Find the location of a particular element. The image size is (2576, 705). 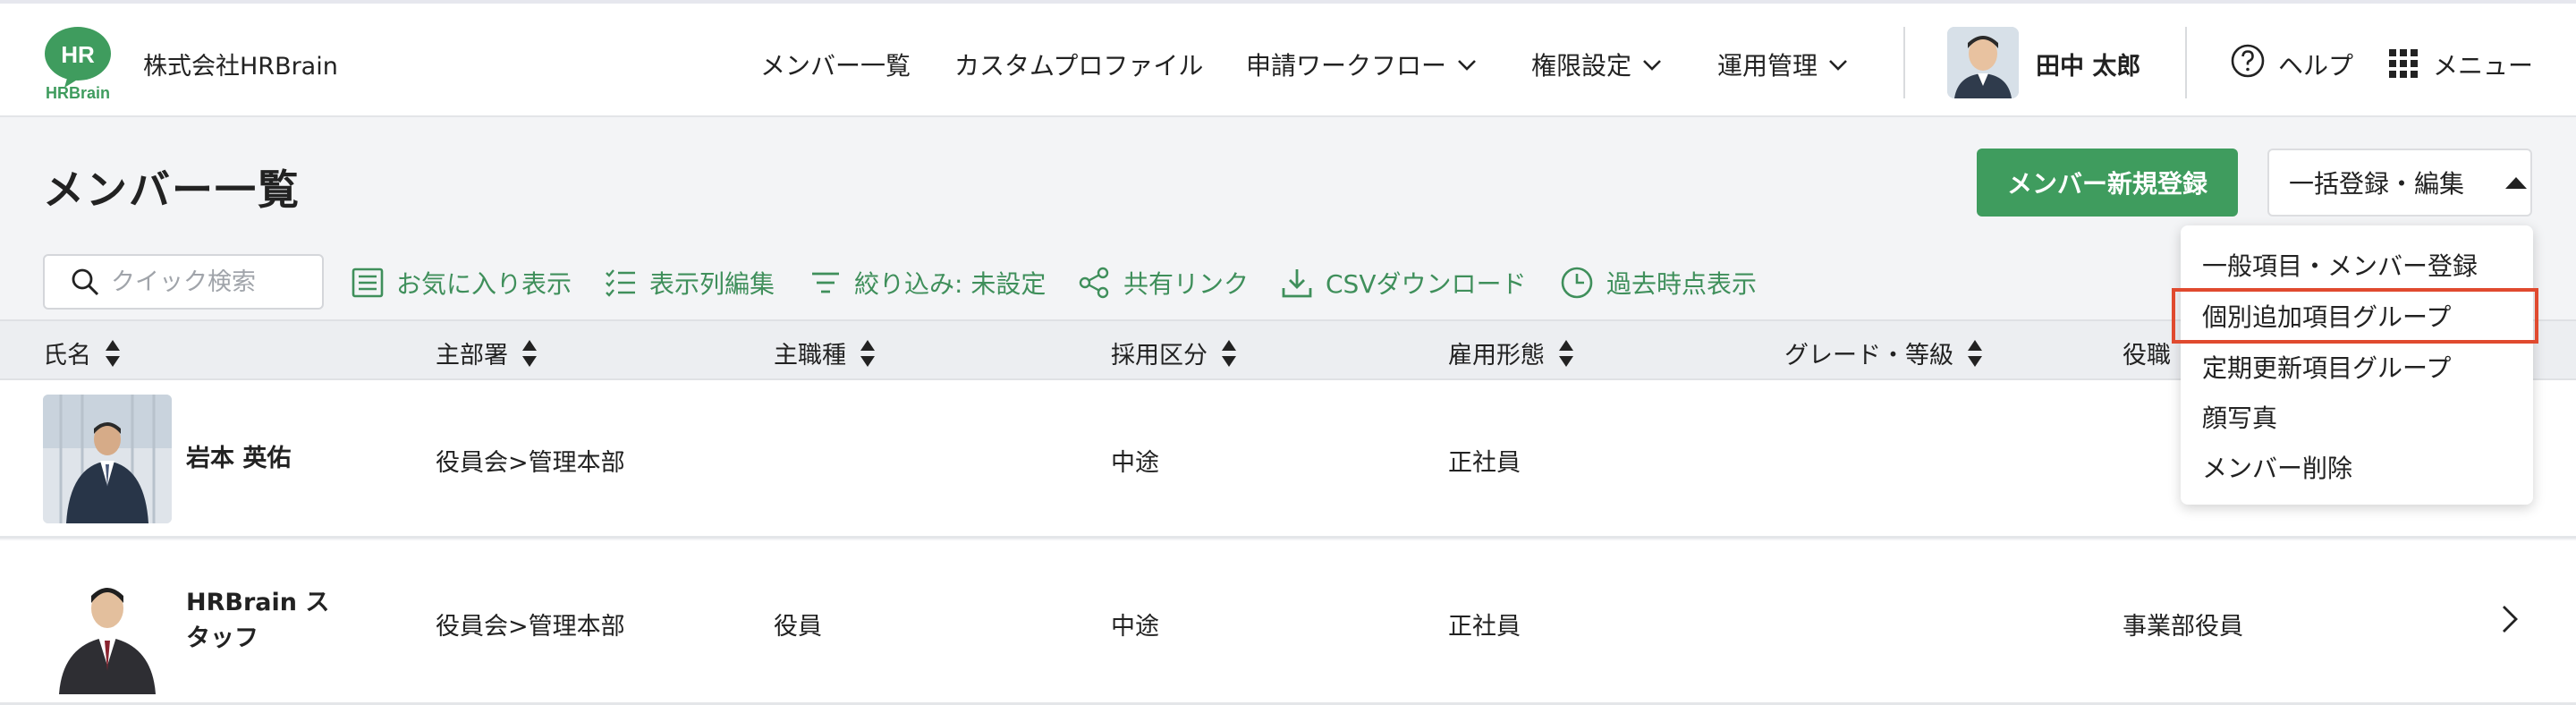

member-name-line: HRBrain ス is located at coordinates (258, 602).